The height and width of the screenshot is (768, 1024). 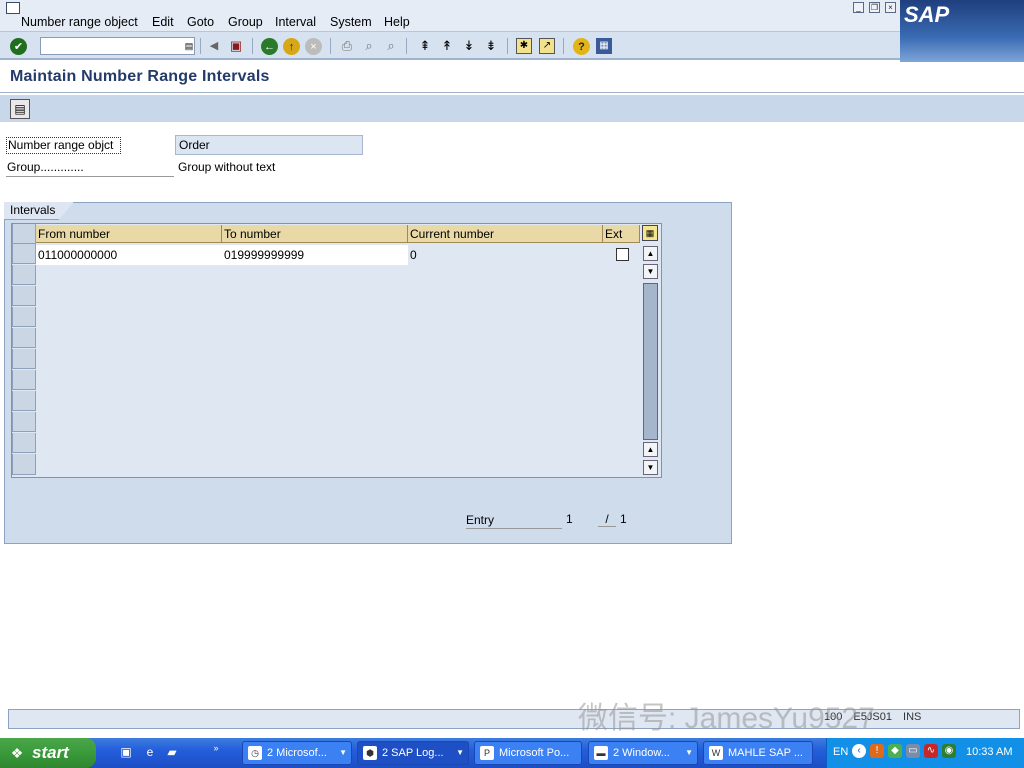 I want to click on tray-app-icon: ◆, so click(x=895, y=751).